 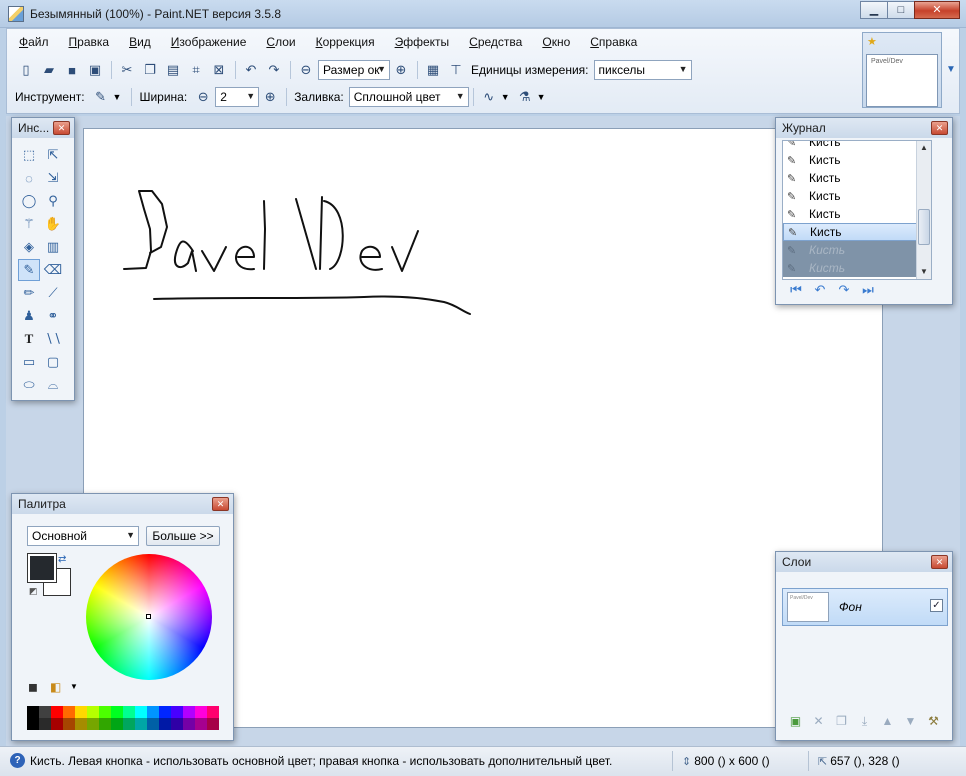 What do you see at coordinates (844, 290) in the screenshot?
I see `redo-step-icon: ↷` at bounding box center [844, 290].